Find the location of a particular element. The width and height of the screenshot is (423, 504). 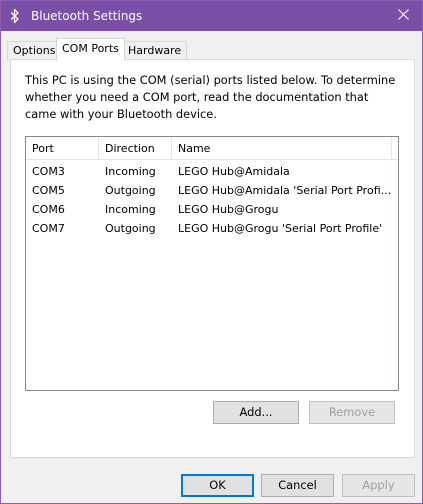

cancel-button: Cancel is located at coordinates (297, 485).